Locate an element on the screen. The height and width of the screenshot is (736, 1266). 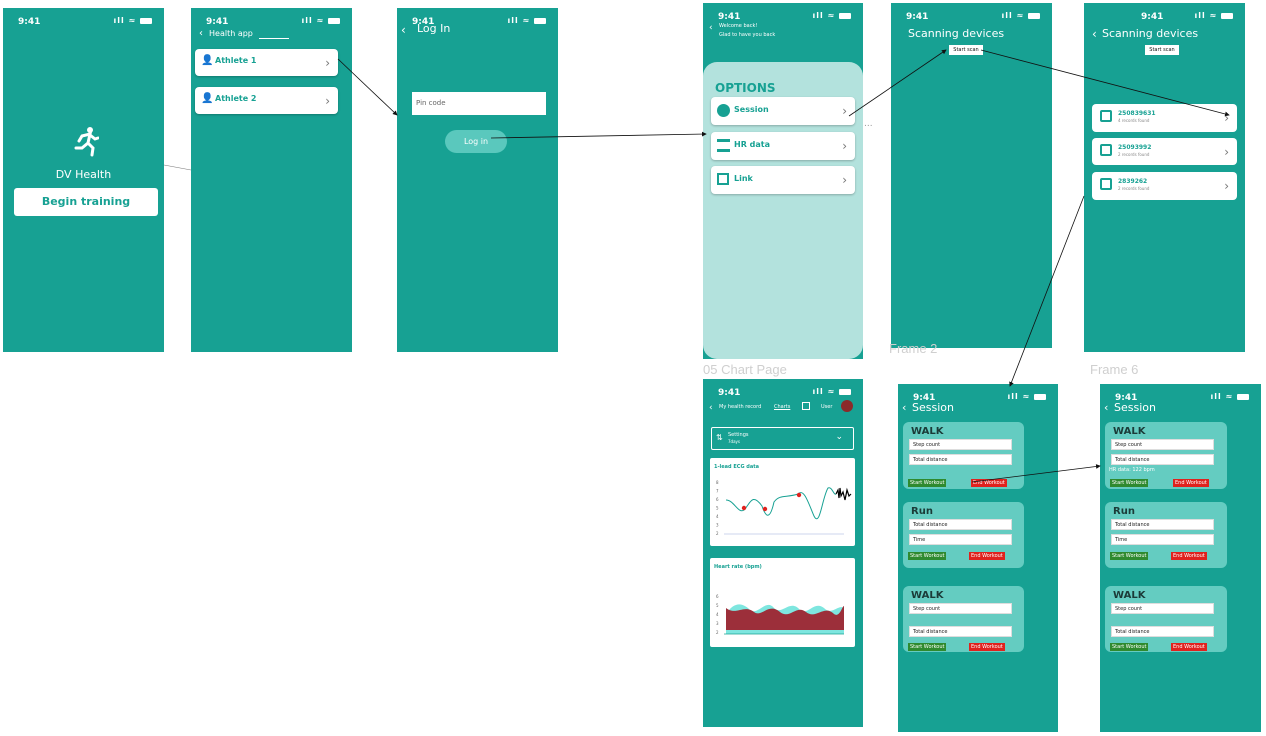
user-label: User is located at coordinates (827, 407).